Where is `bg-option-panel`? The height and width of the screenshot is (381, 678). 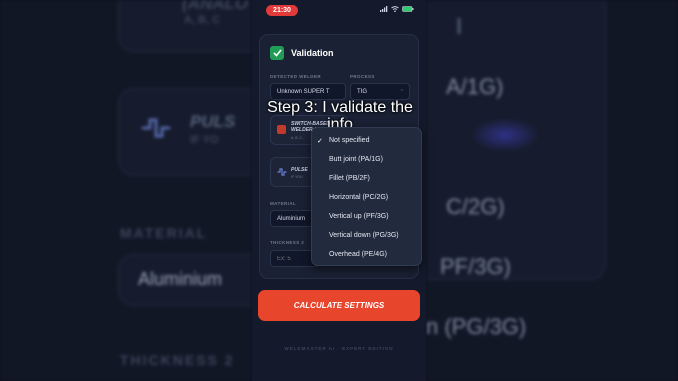
bg-option-panel is located at coordinates (185, 132).